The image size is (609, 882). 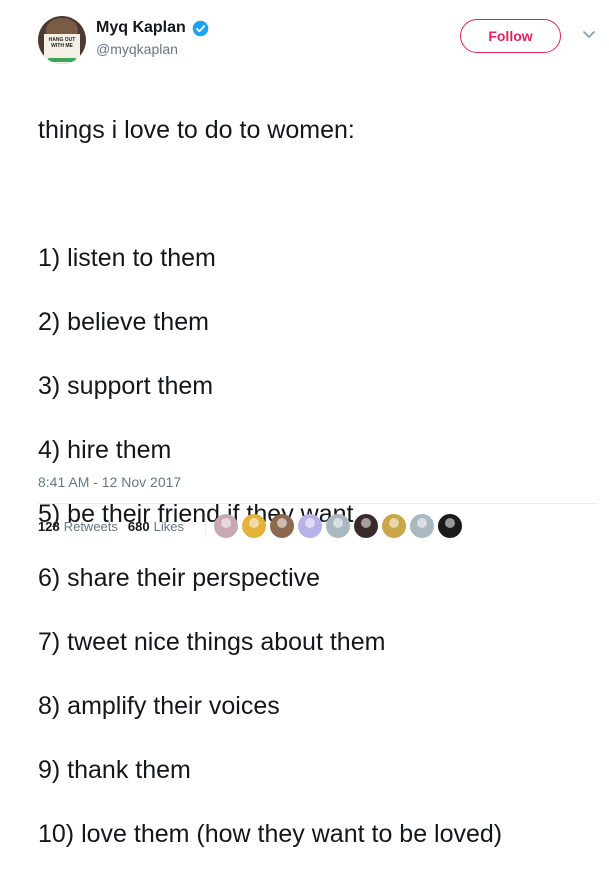 What do you see at coordinates (212, 642) in the screenshot?
I see `tweet-line: 7) tweet nice things about them` at bounding box center [212, 642].